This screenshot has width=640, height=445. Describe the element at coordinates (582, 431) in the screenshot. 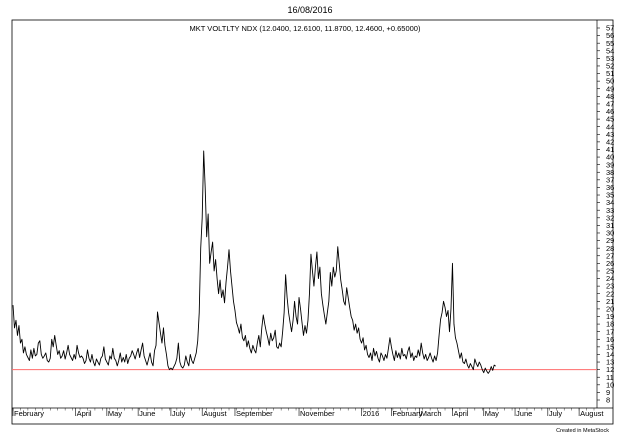

I see `chart-credit: Created in MetaStock` at that location.